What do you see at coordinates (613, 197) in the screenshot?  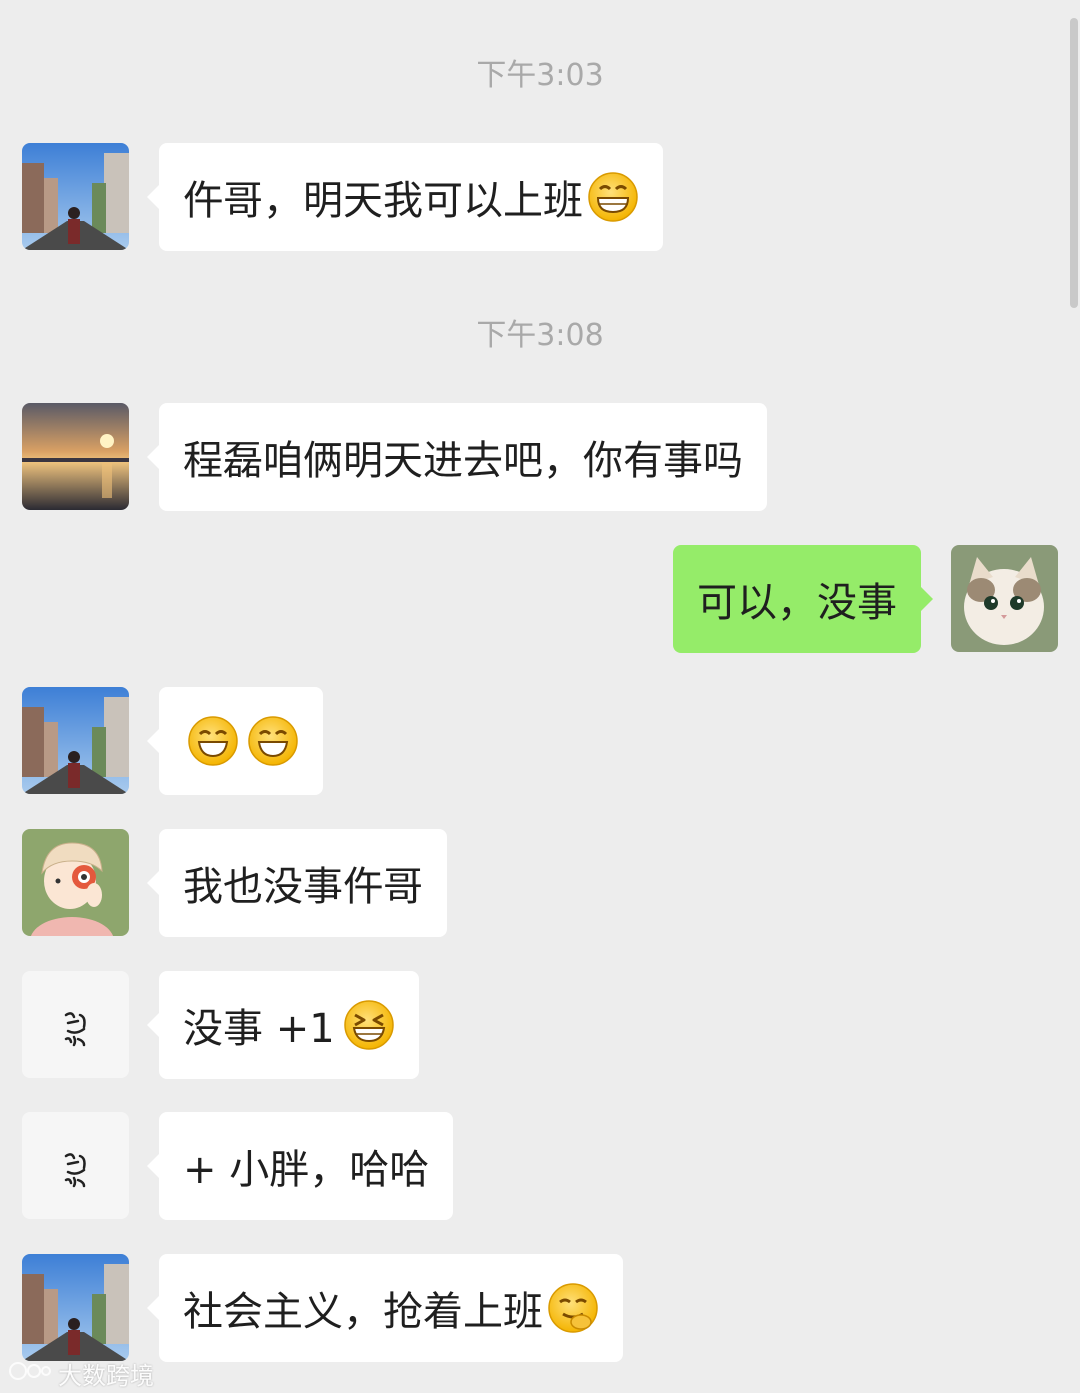 I see `grin-emoji` at bounding box center [613, 197].